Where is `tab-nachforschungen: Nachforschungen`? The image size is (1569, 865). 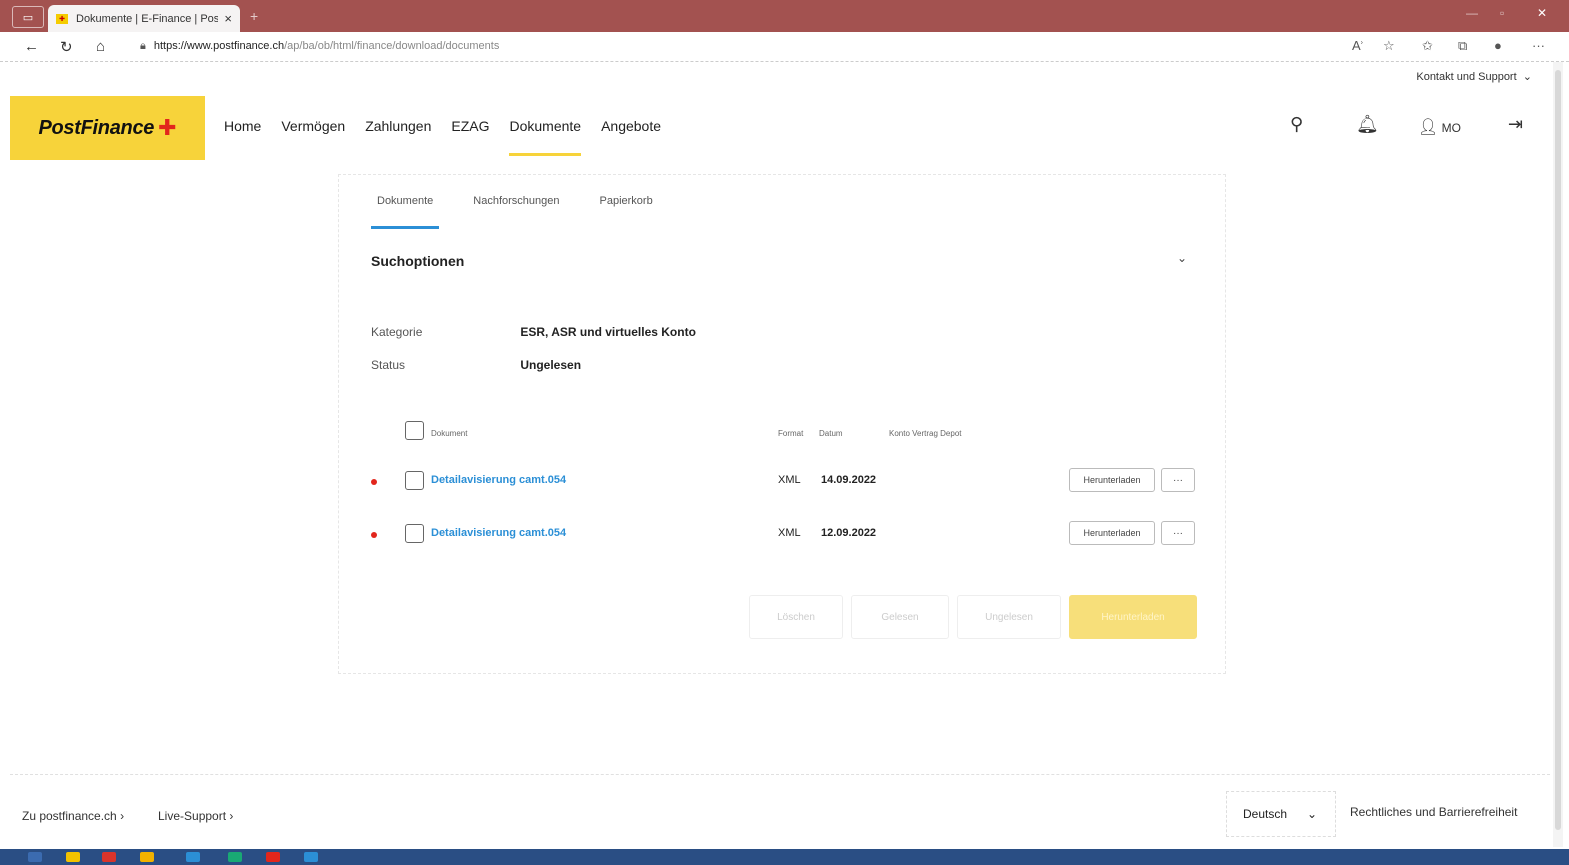 tab-nachforschungen: Nachforschungen is located at coordinates (516, 212).